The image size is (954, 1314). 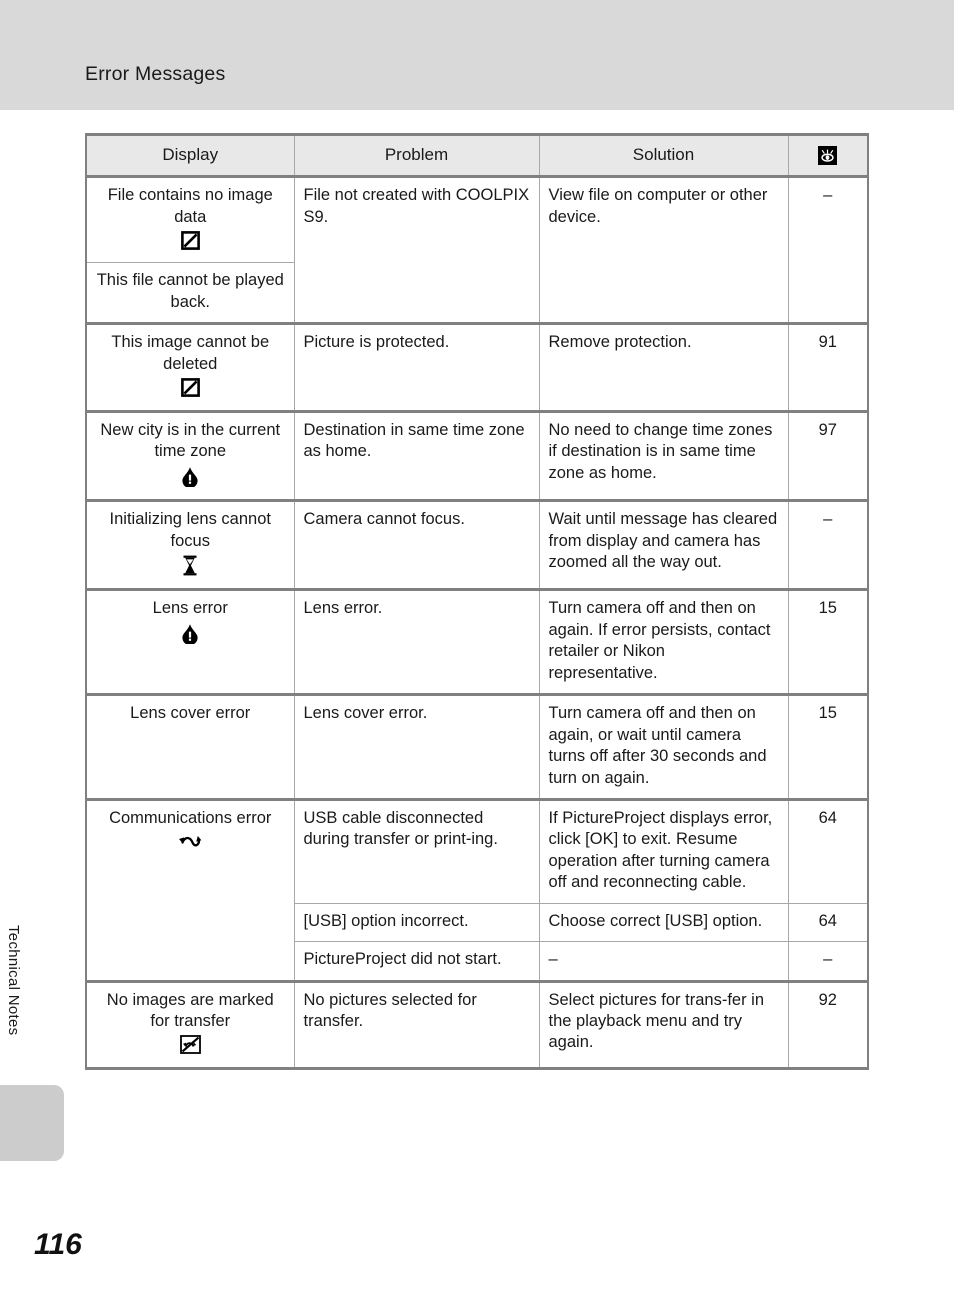 I want to click on cell-problem: [USB] option incorrect., so click(x=416, y=922).